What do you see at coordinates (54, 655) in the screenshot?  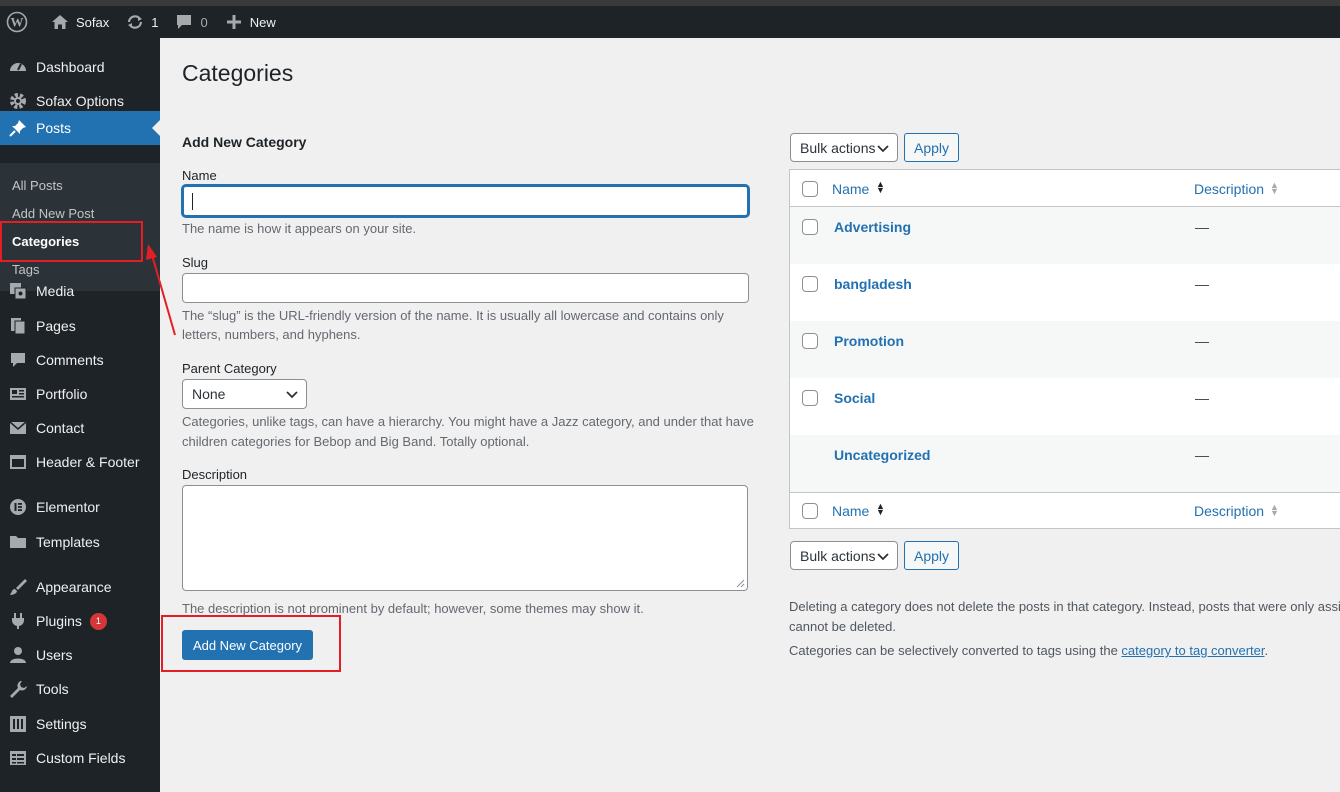 I see `sidebar-item-label: Users` at bounding box center [54, 655].